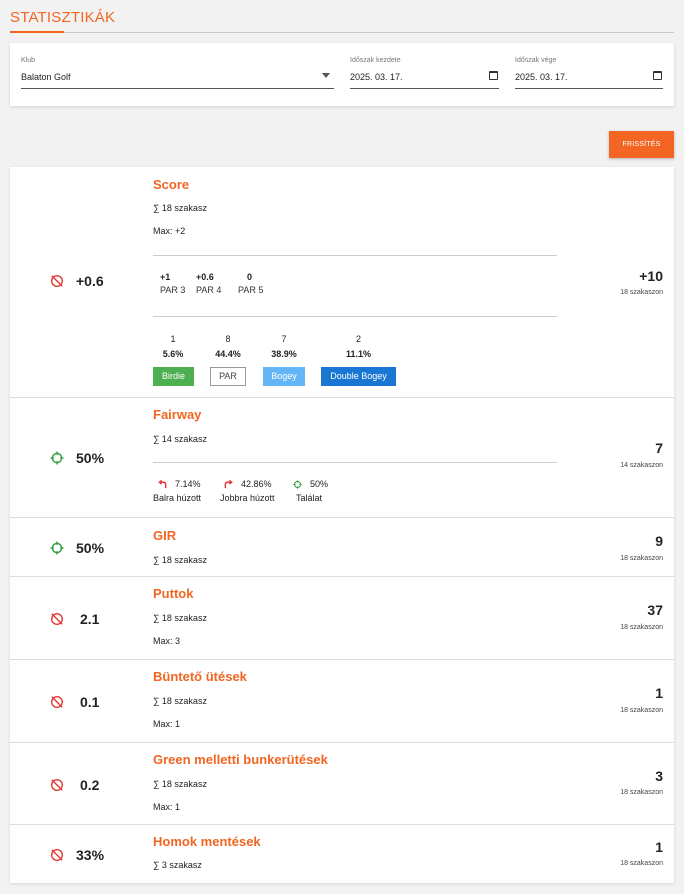 This screenshot has width=684, height=894. What do you see at coordinates (250, 277) in the screenshot?
I see `par5-value: 0` at bounding box center [250, 277].